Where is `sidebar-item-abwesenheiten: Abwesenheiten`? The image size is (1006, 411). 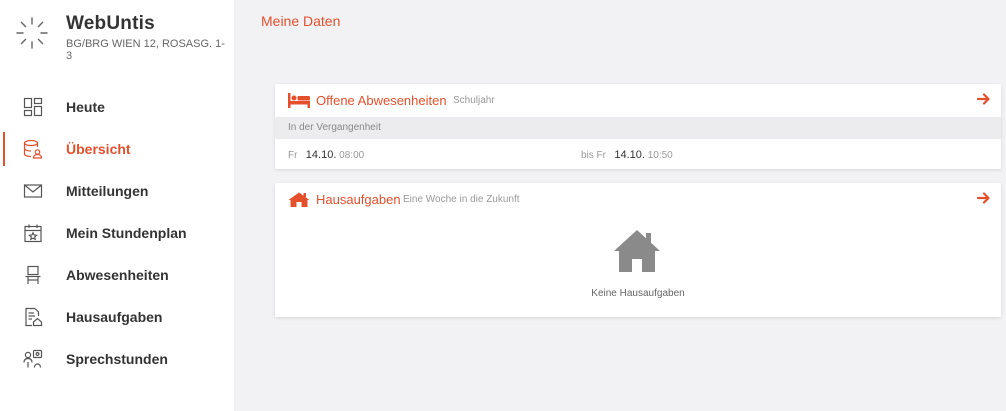 sidebar-item-abwesenheiten: Abwesenheiten is located at coordinates (117, 275).